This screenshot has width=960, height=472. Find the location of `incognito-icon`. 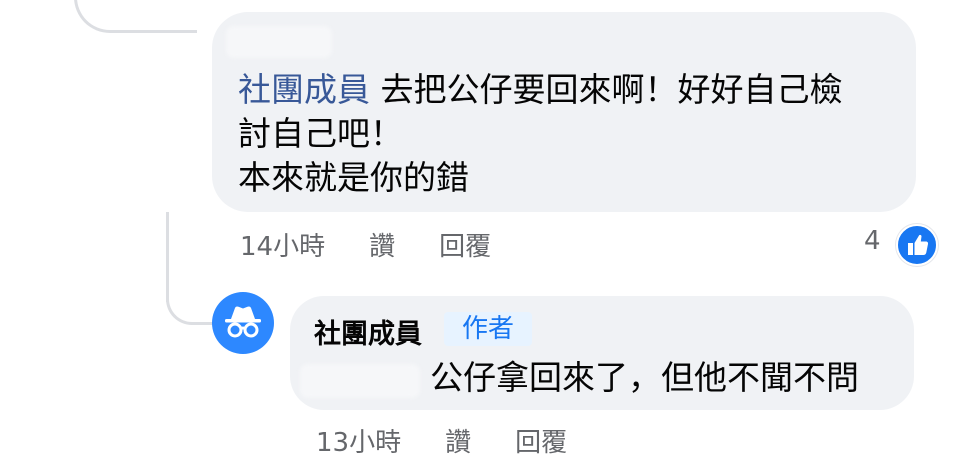

incognito-icon is located at coordinates (243, 322).